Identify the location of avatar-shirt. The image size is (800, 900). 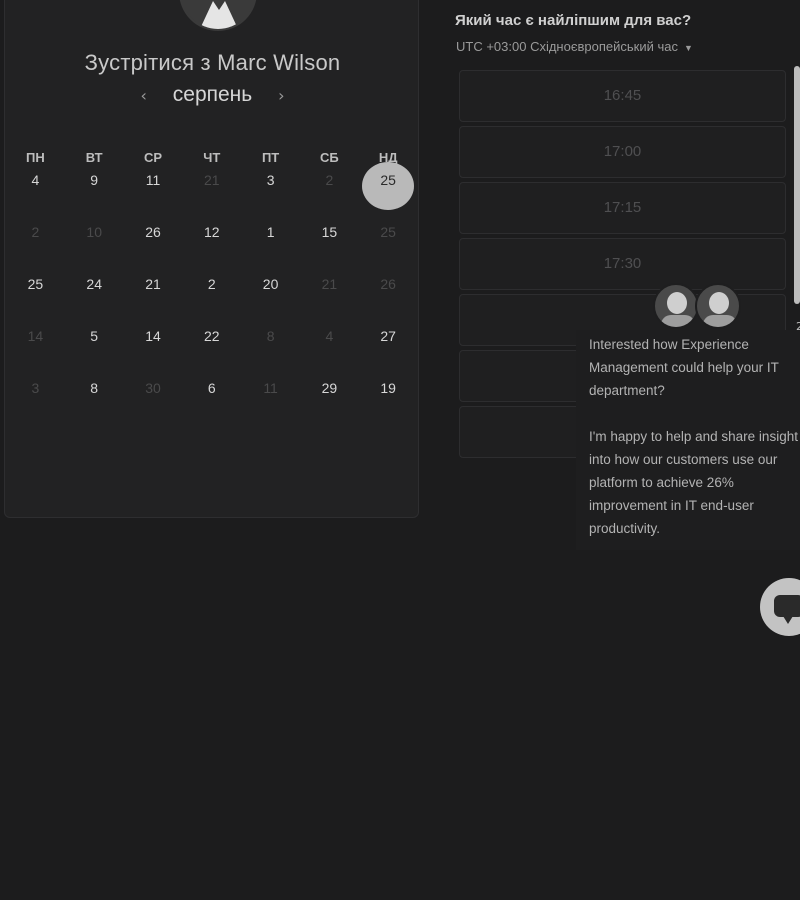
(219, 15).